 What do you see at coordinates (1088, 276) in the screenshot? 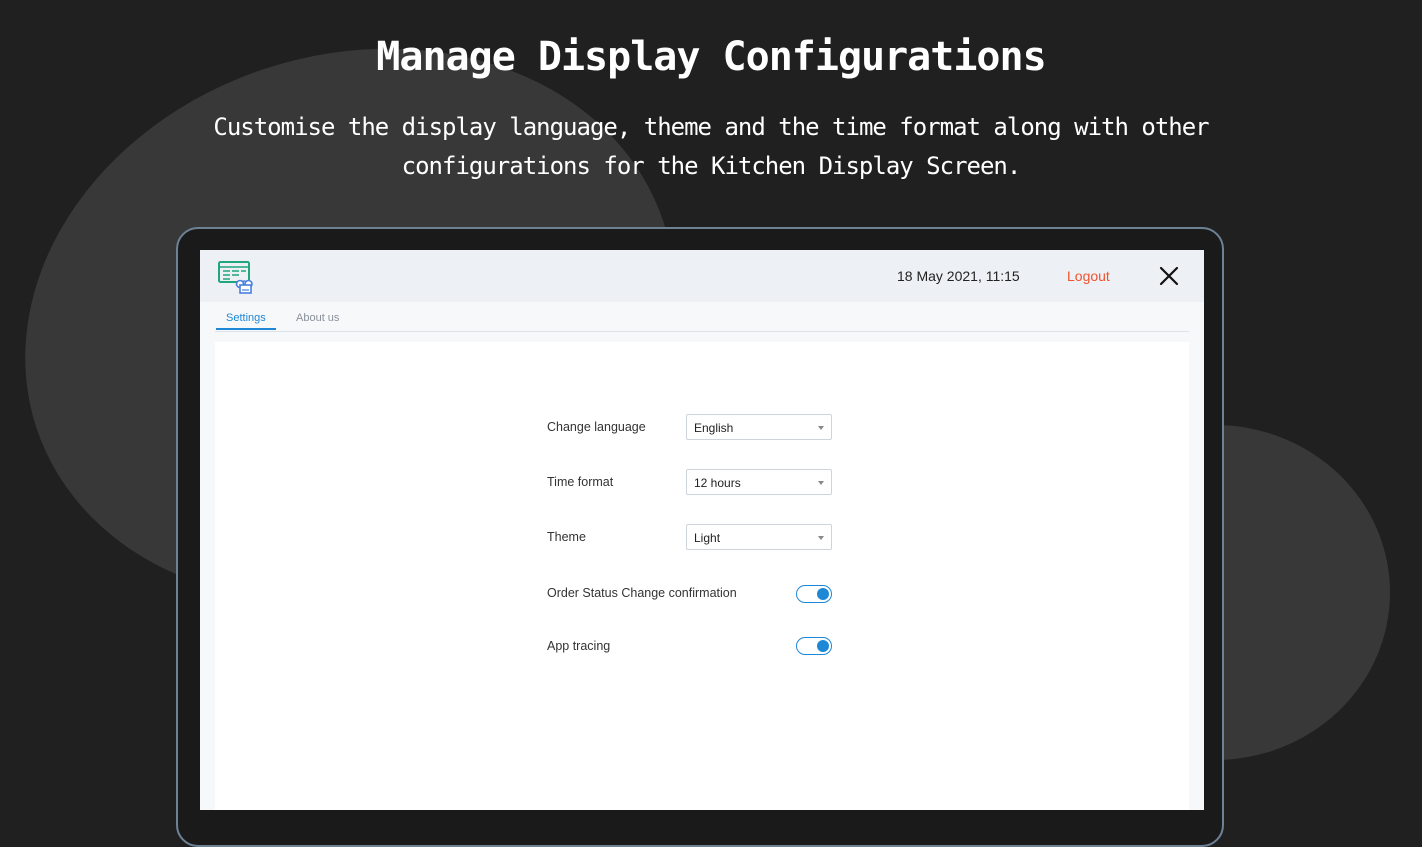
I see `logout-button: Logout` at bounding box center [1088, 276].